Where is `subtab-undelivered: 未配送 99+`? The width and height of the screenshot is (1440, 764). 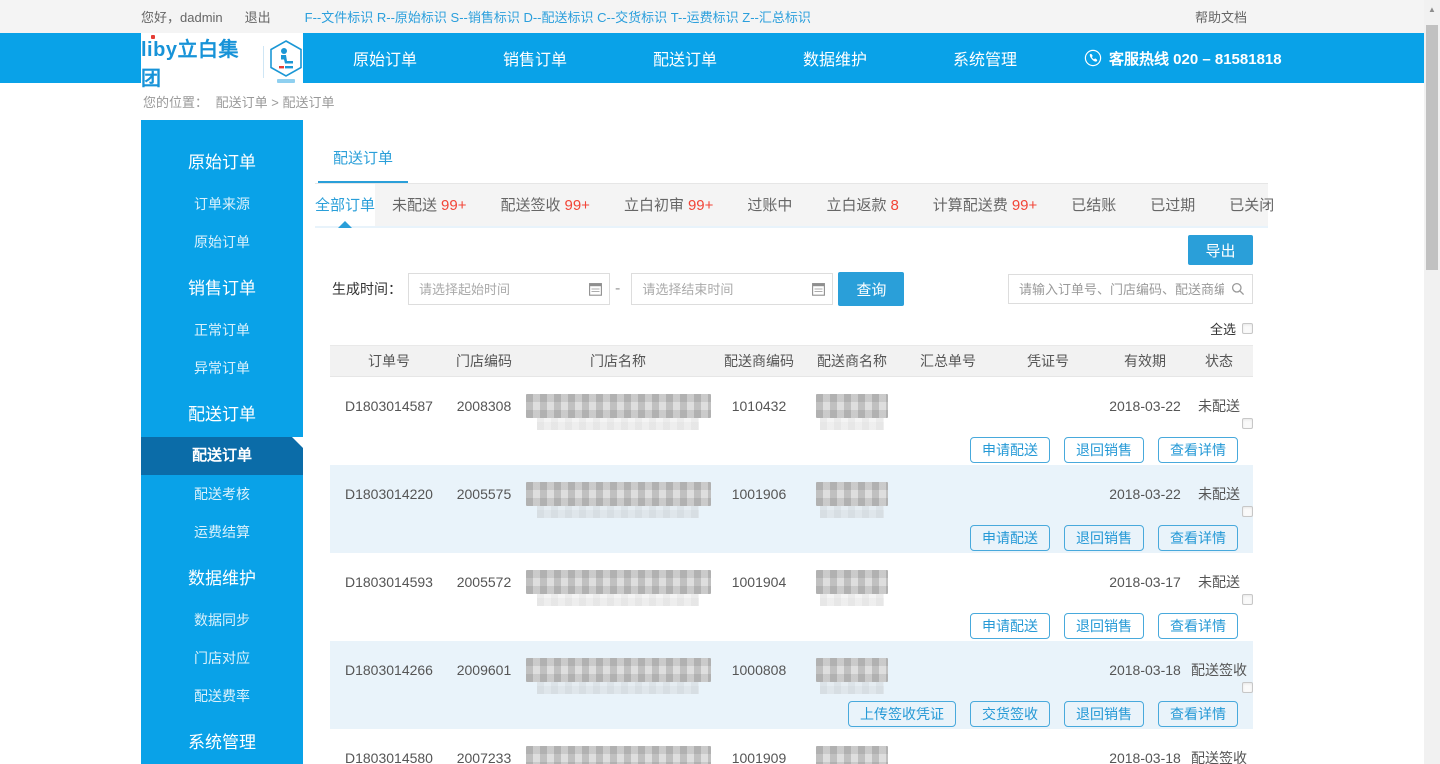 subtab-undelivered: 未配送 99+ is located at coordinates (429, 205).